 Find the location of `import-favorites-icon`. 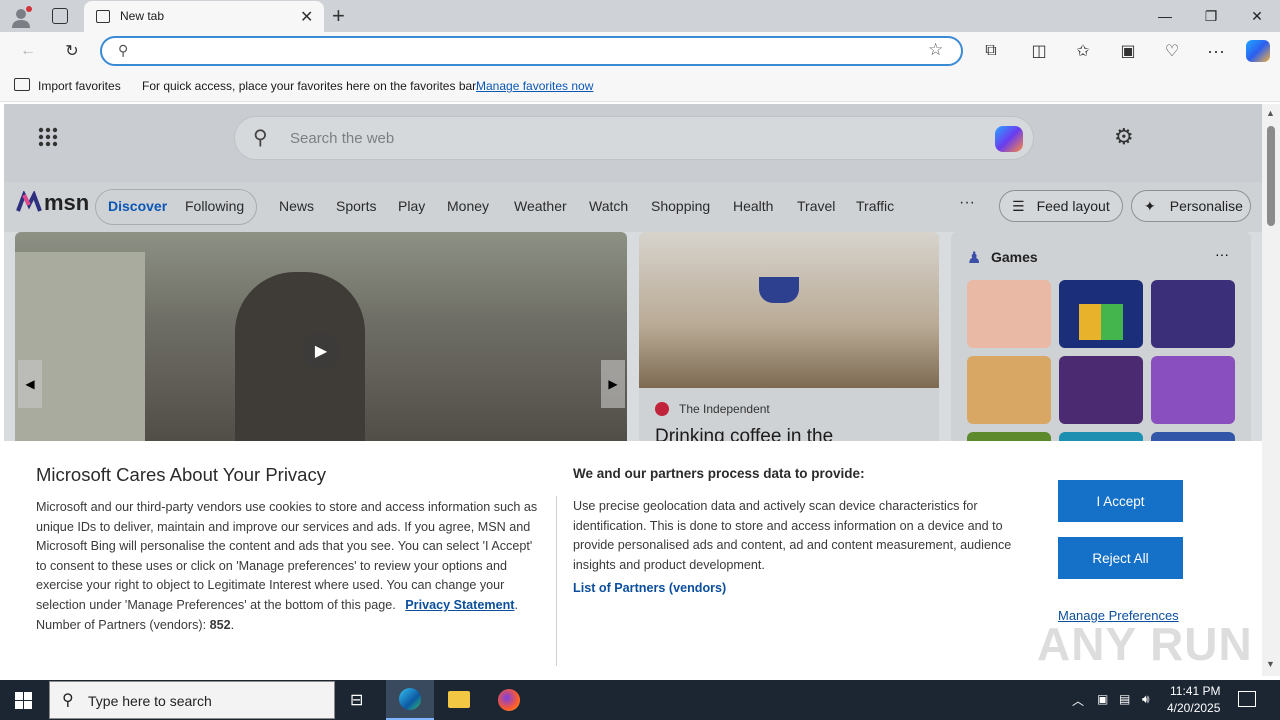

import-favorites-icon is located at coordinates (22, 84).